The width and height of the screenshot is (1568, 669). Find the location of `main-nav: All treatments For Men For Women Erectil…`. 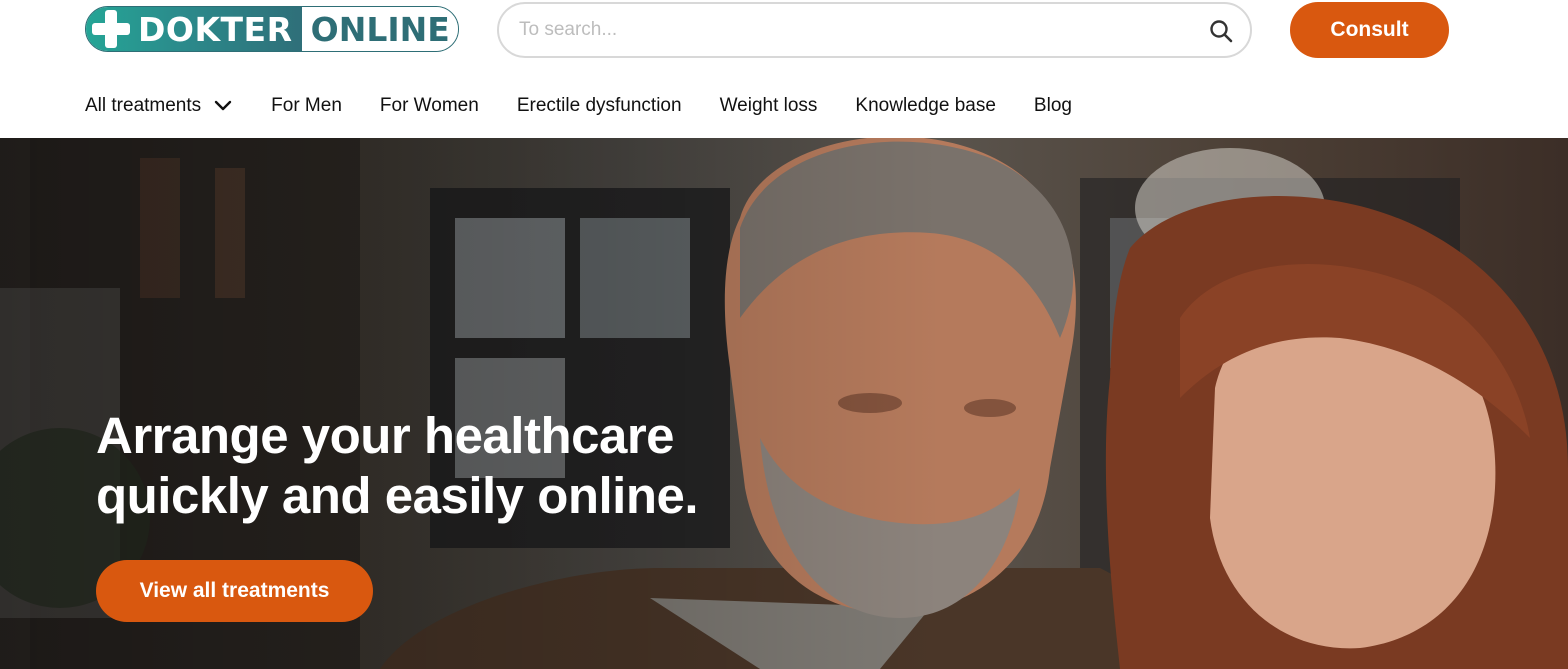

main-nav: All treatments For Men For Women Erectil… is located at coordinates (597, 106).